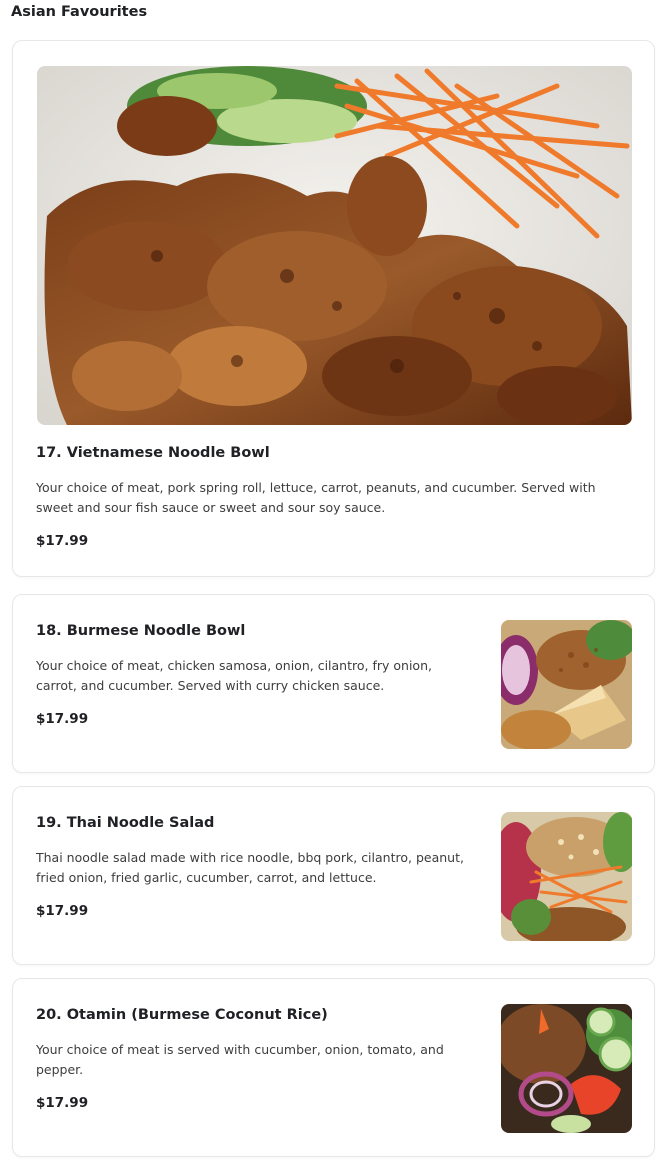 This screenshot has height=1164, width=666. What do you see at coordinates (79, 12) in the screenshot?
I see `section-title: Asian Favourites` at bounding box center [79, 12].